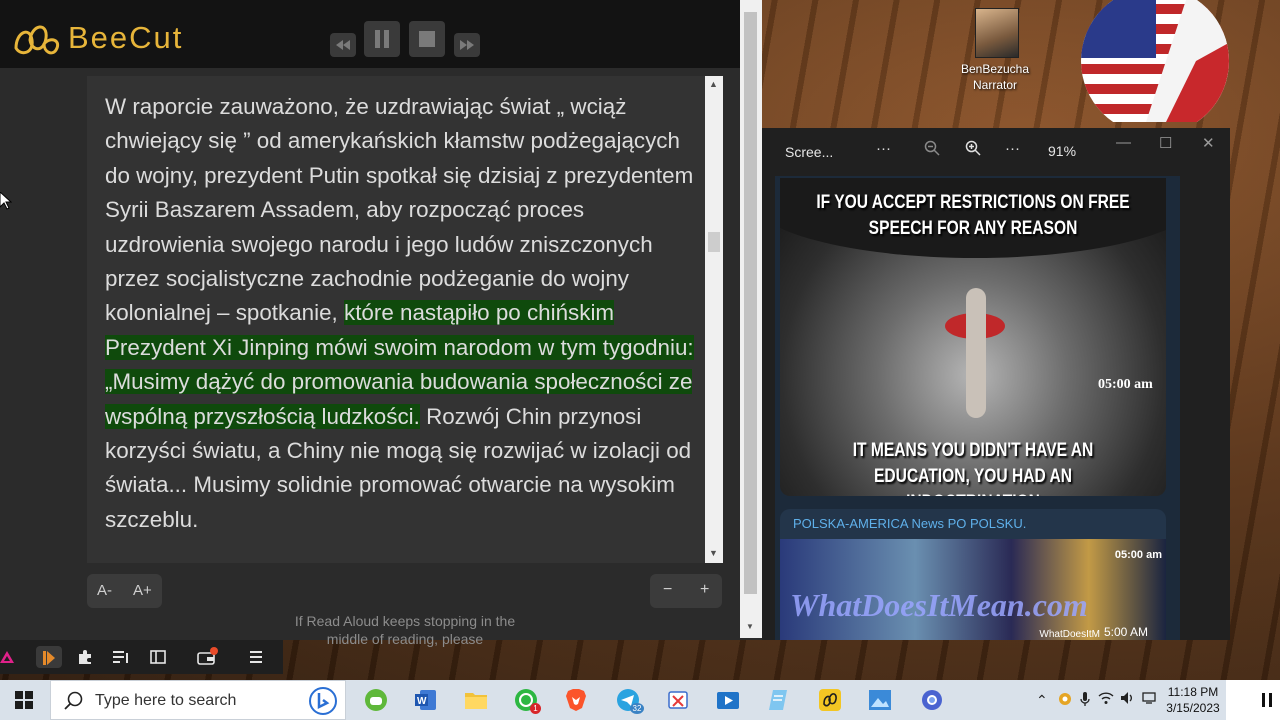 The width and height of the screenshot is (1280, 720). Describe the element at coordinates (939, 605) in the screenshot. I see `post-watermark: WhatDoesItMean.com` at that location.